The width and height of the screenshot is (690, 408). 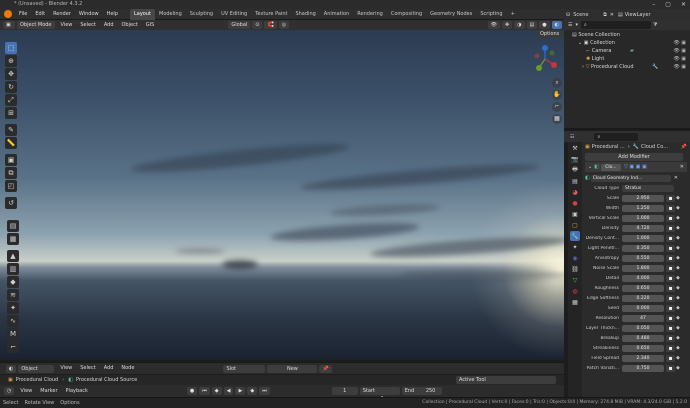 I want to click on camera-tool-icon: ⌐, so click(x=13, y=347).